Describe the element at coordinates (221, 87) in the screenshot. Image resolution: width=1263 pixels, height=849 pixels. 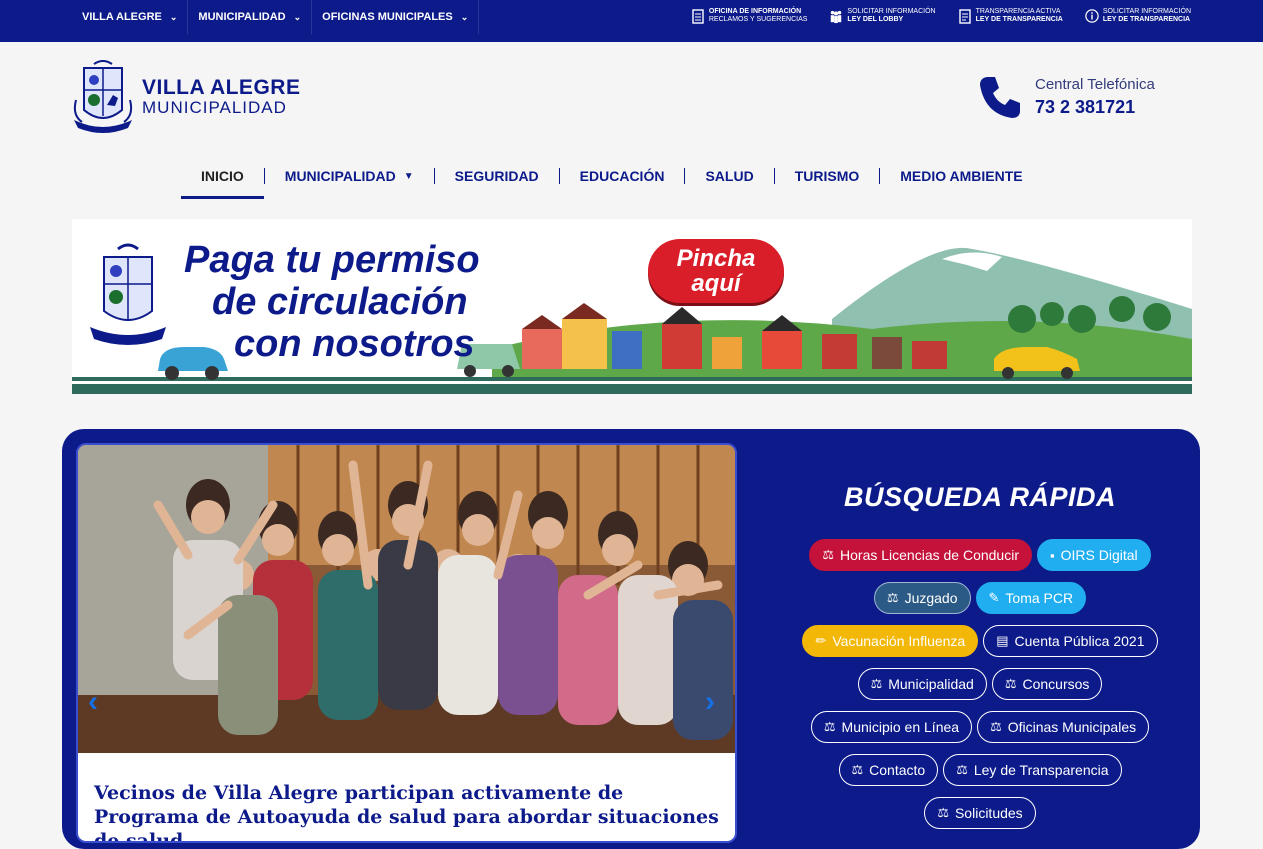
I see `logo-line1: VILLA ALEGRE` at that location.